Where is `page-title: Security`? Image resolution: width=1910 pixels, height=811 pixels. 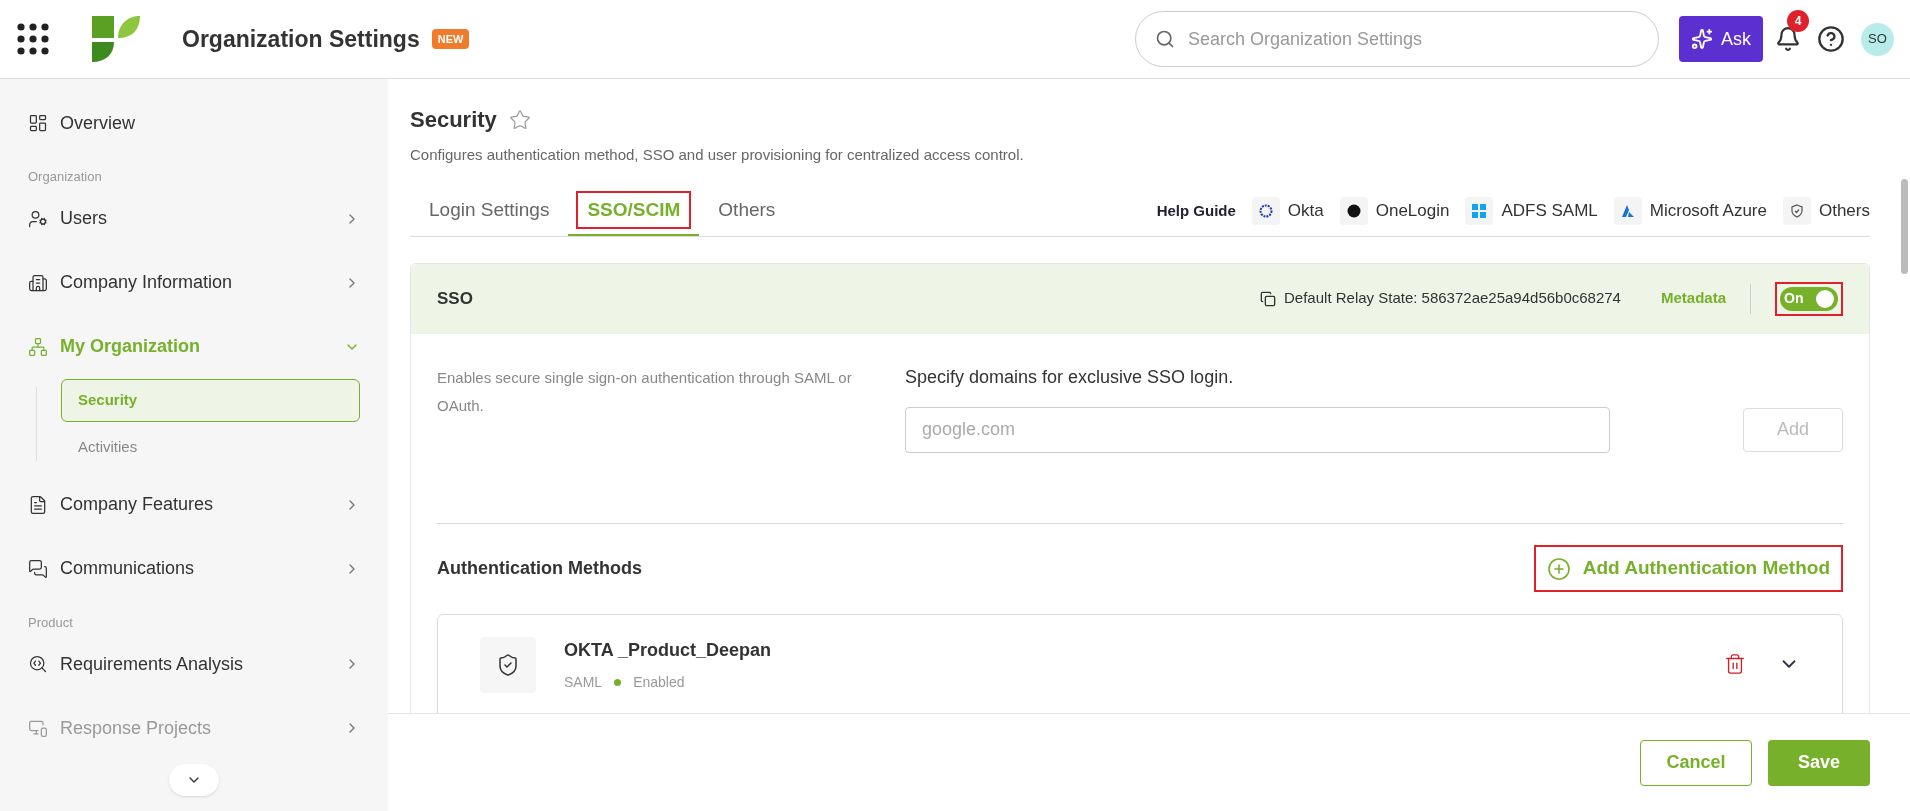 page-title: Security is located at coordinates (453, 120).